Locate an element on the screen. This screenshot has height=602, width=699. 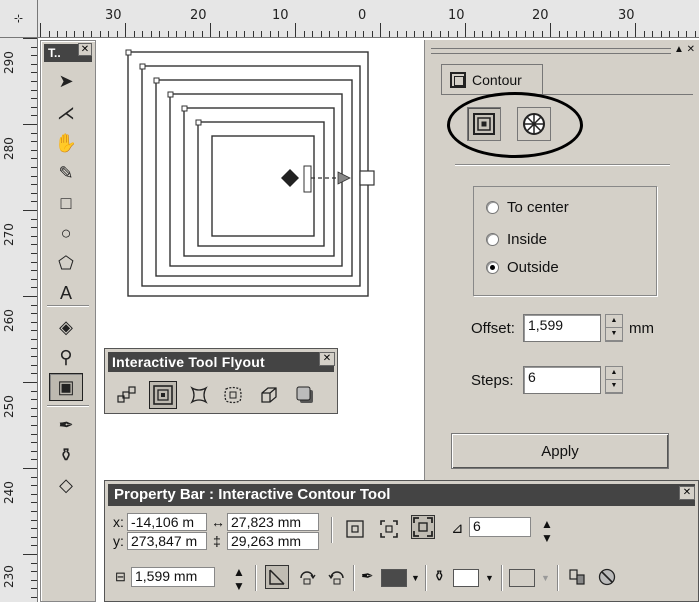
interactive-contour-tool-button: ▣ is located at coordinates (66, 387).